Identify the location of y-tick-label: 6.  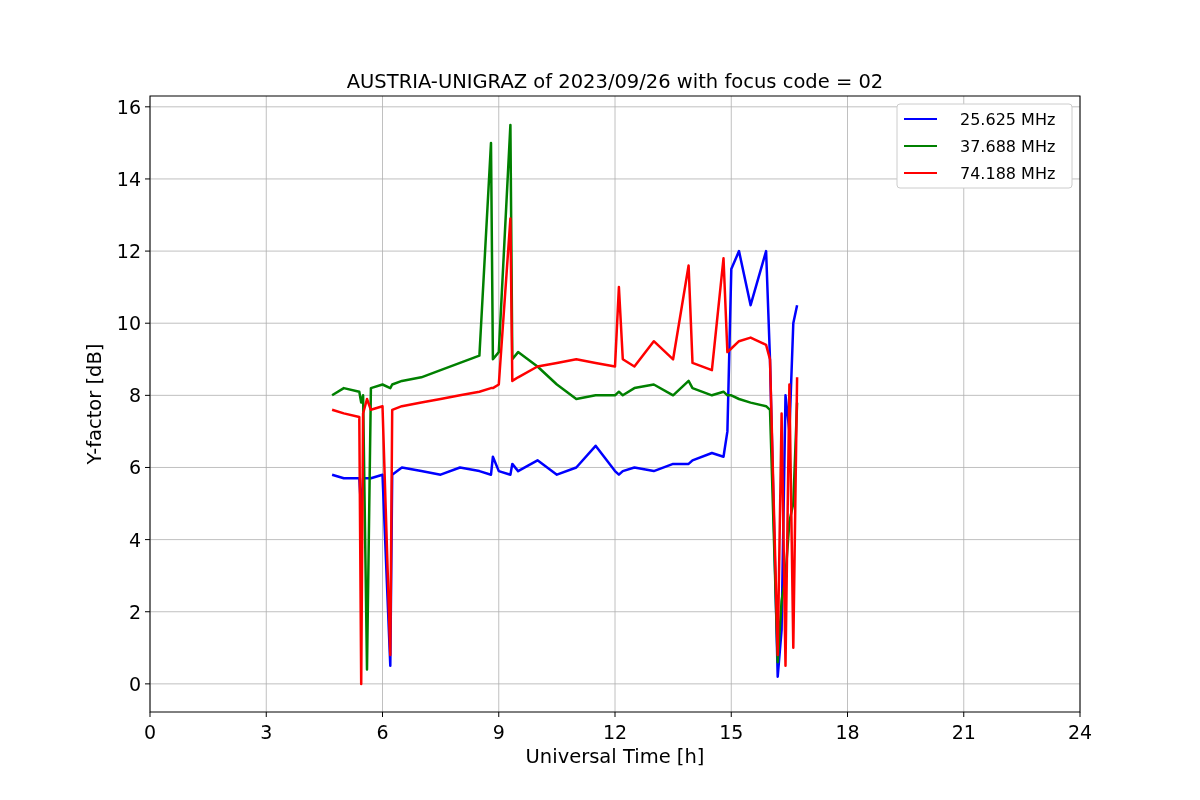
(134, 467).